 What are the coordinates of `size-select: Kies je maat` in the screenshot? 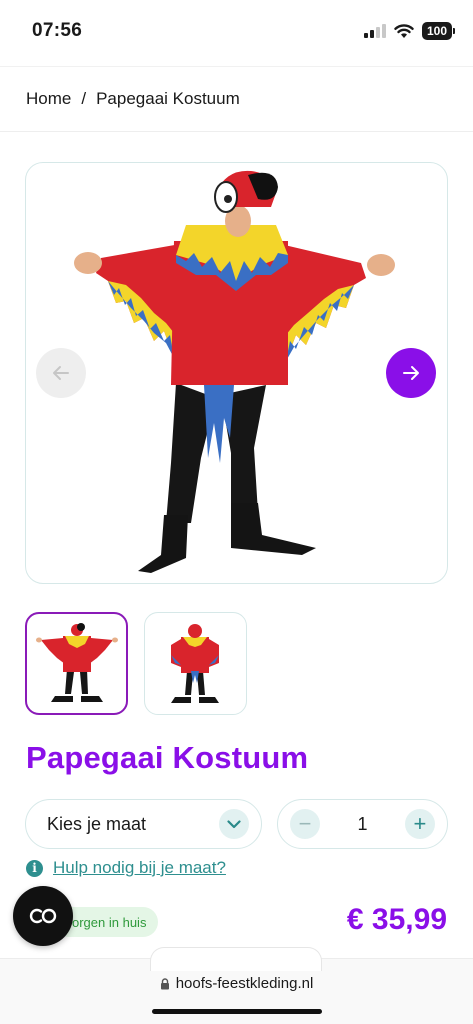 It's located at (143, 824).